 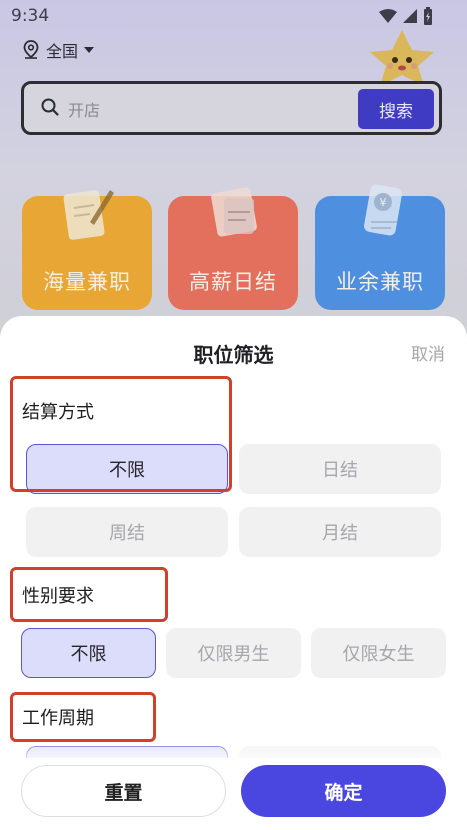 What do you see at coordinates (378, 653) in the screenshot?
I see `option-gender-female-only: 仅限女生` at bounding box center [378, 653].